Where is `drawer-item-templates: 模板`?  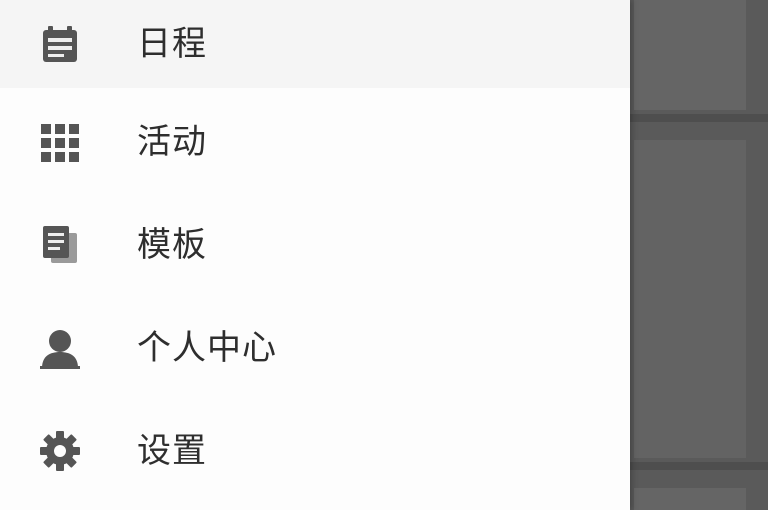
drawer-item-templates: 模板 is located at coordinates (315, 245).